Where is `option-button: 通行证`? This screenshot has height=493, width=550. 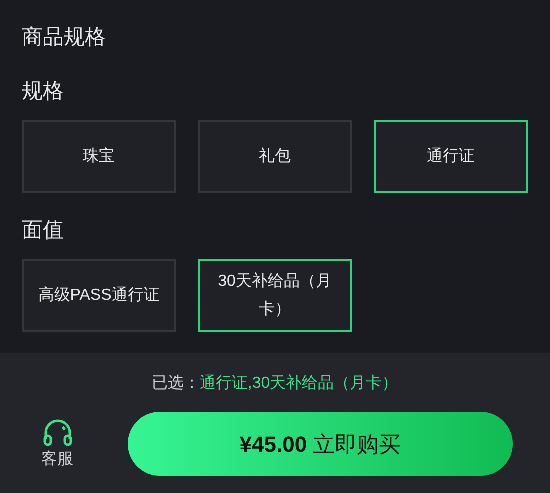 option-button: 通行证 is located at coordinates (451, 156).